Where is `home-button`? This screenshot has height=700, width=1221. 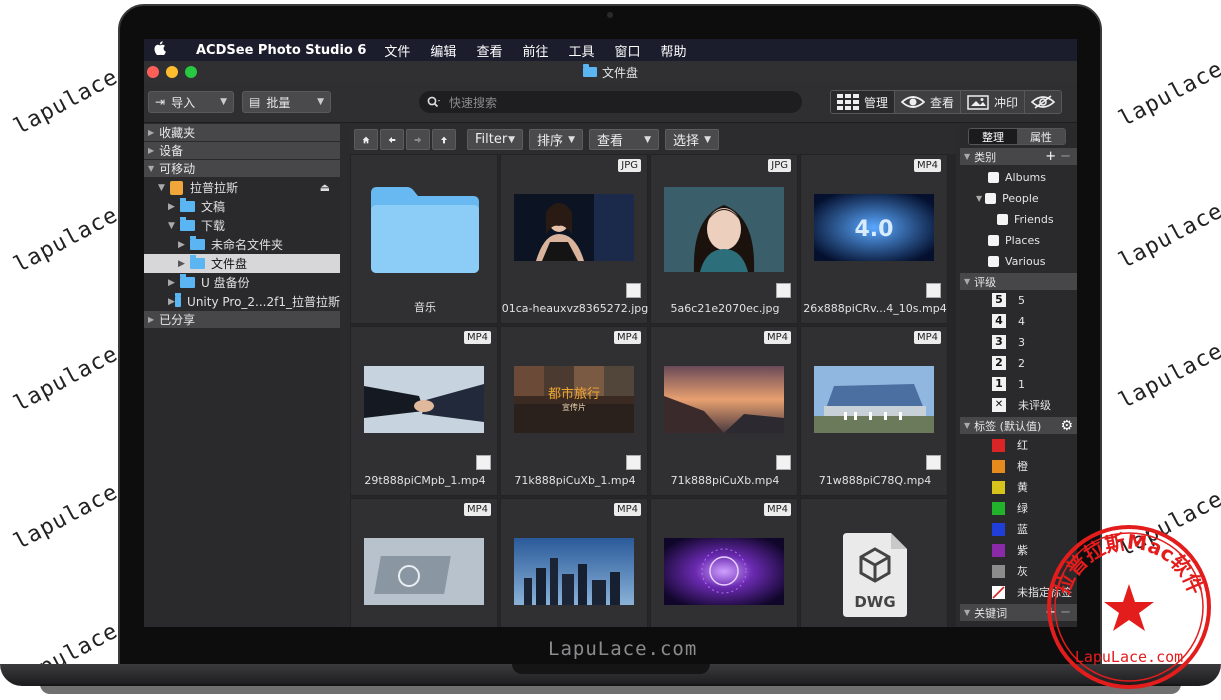
home-button is located at coordinates (366, 139).